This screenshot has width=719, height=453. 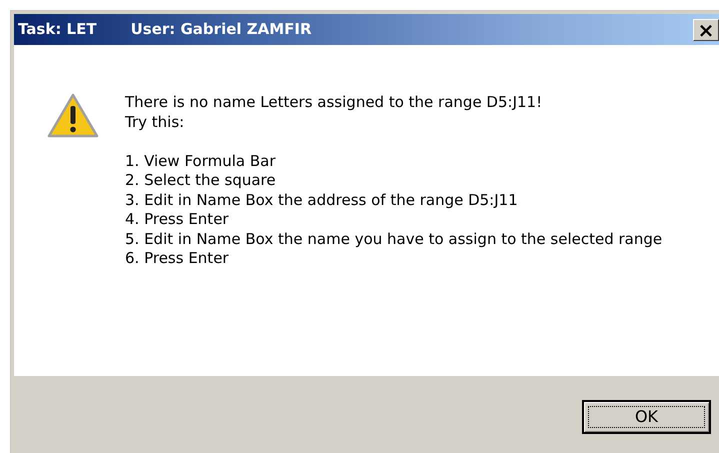 What do you see at coordinates (394, 239) in the screenshot?
I see `step-text: 5. Edit in Name Box the name you have to assign to the selected range` at bounding box center [394, 239].